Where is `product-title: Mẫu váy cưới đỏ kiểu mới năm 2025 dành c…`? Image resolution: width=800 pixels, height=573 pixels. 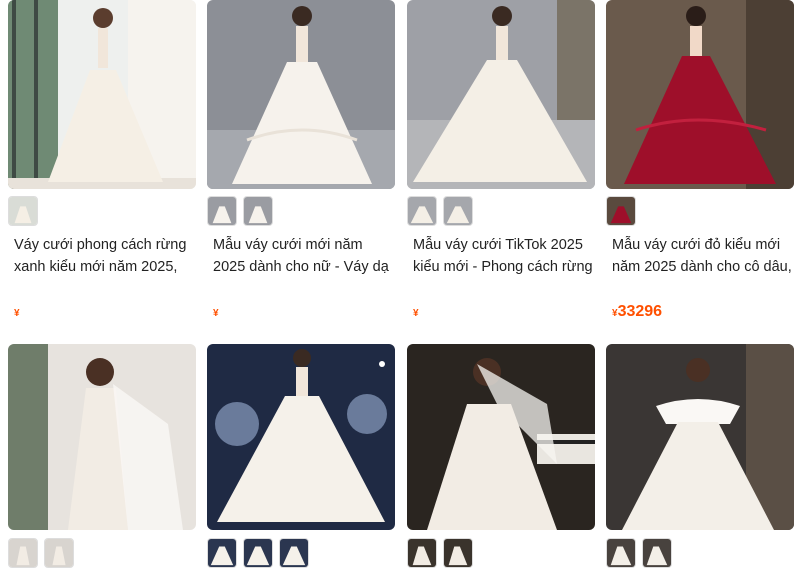
product-title: Mẫu váy cưới đỏ kiểu mới năm 2025 dành c… is located at coordinates (702, 256).